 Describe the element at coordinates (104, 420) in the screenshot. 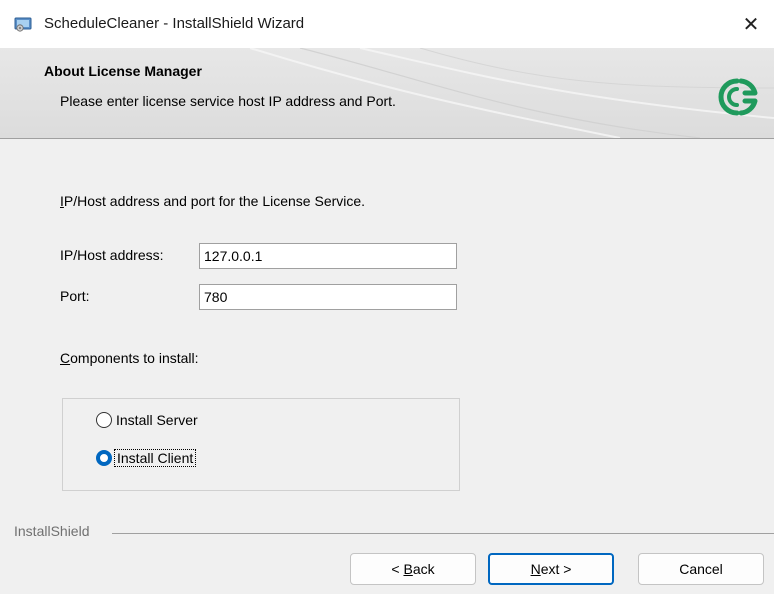

I see `install-server-radio` at that location.